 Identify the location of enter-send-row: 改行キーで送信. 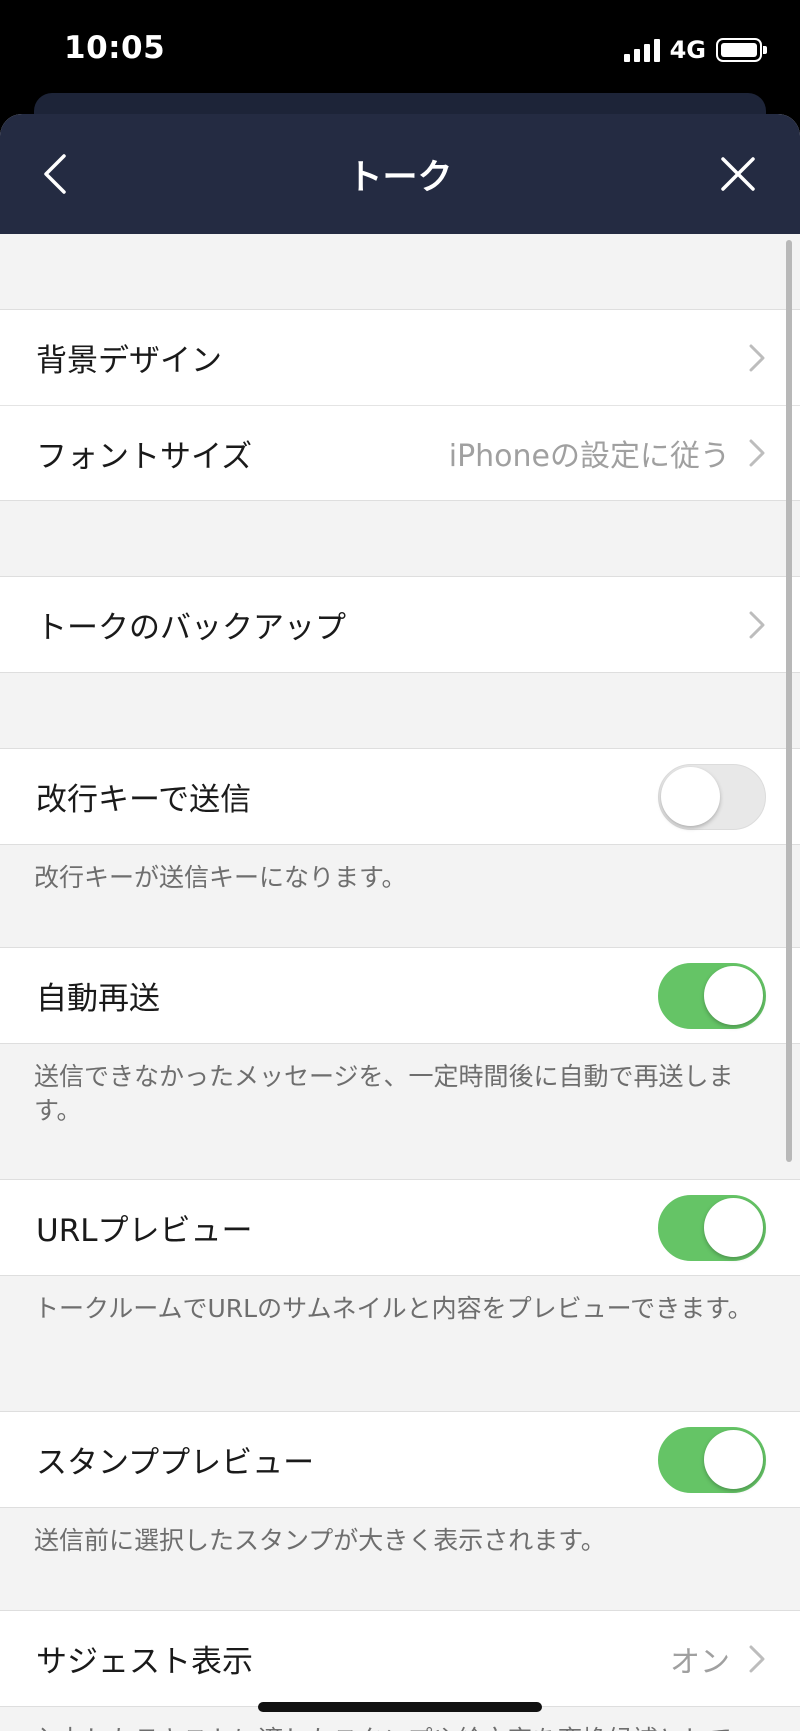
(400, 796).